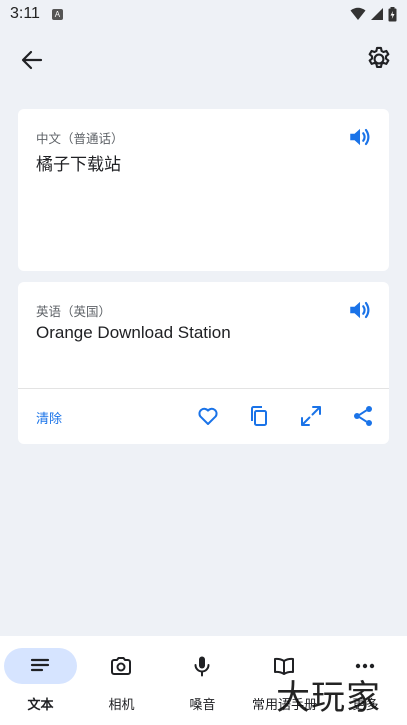 The height and width of the screenshot is (725, 407). Describe the element at coordinates (80, 137) in the screenshot. I see `source-language-label: 中文（普通话）` at that location.